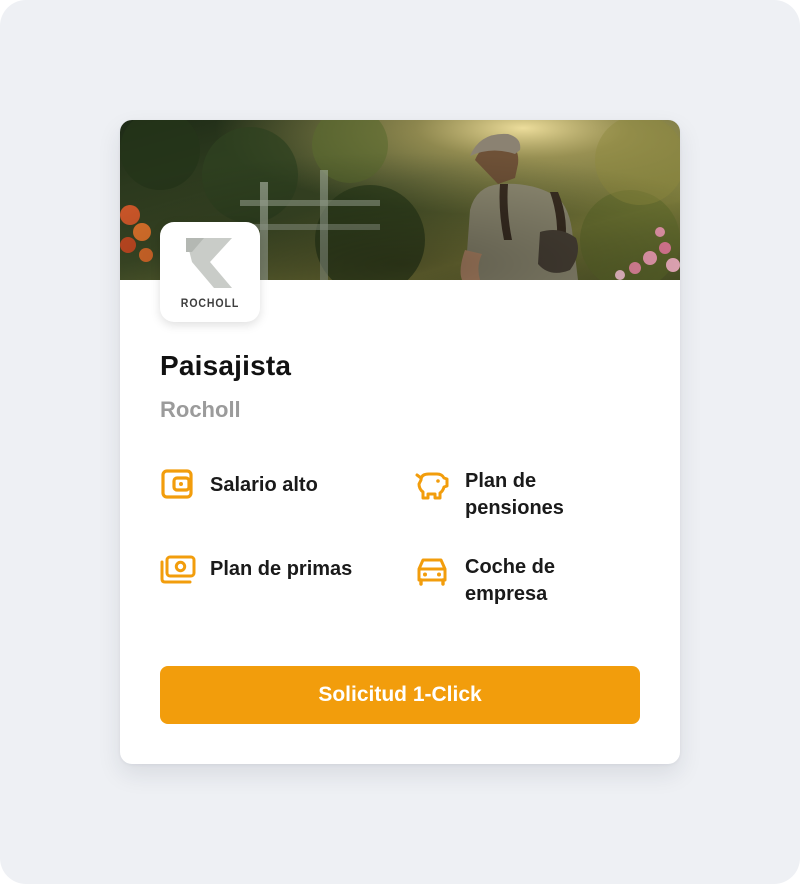  I want to click on company-logo: ROCHOLL, so click(210, 272).